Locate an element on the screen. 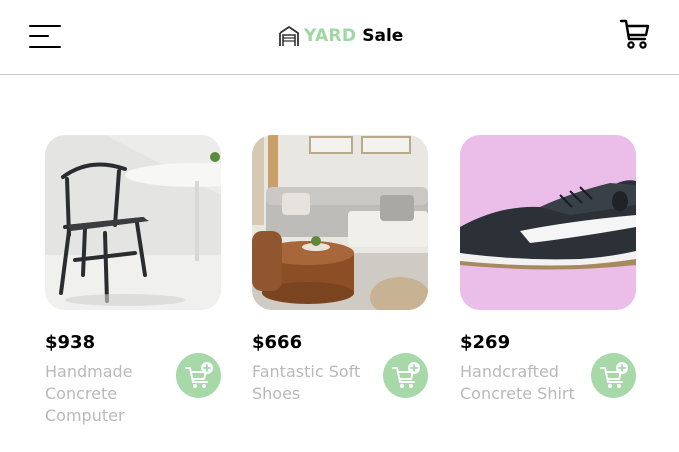 The image size is (679, 452). garage-icon is located at coordinates (289, 36).